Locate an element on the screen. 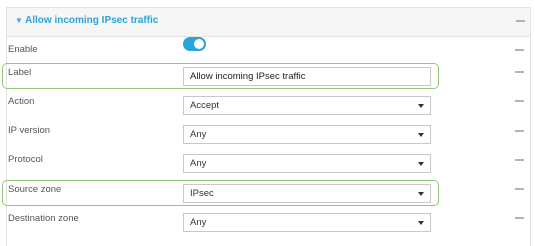 This screenshot has width=535, height=246. label-input: Allow incoming IPsec traffic is located at coordinates (307, 76).